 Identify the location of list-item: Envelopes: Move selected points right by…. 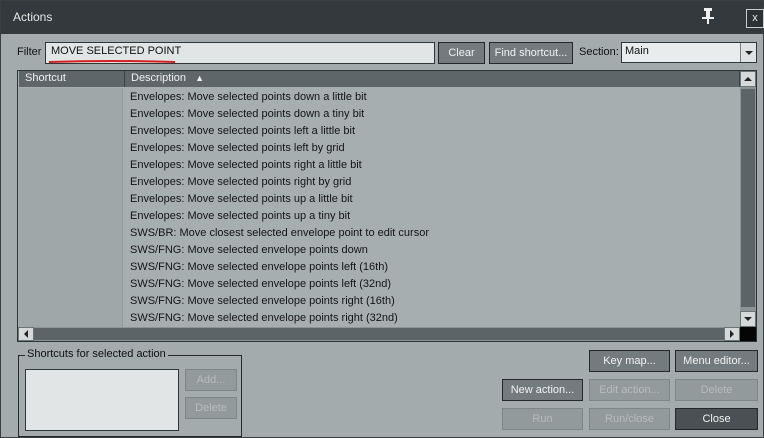
(279, 182).